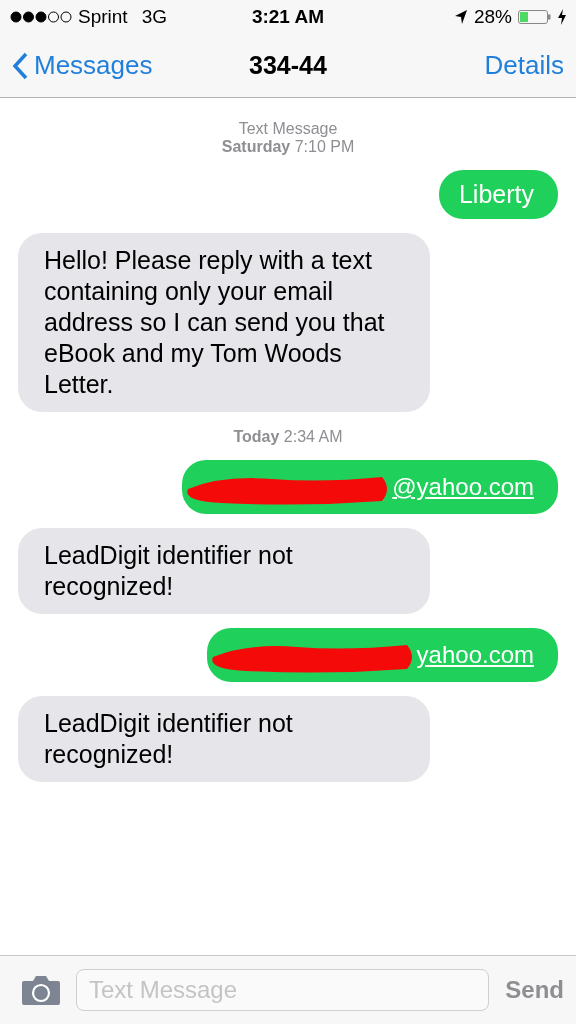  What do you see at coordinates (288, 16) in the screenshot?
I see `clock: 3:21 AM` at bounding box center [288, 16].